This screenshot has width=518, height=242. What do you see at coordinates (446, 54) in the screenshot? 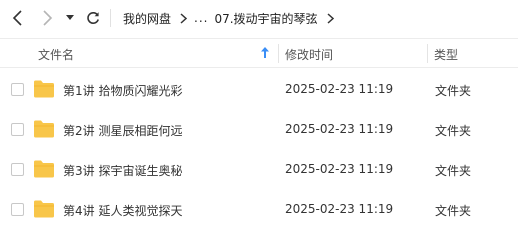
I see `column-header-type: 类型` at bounding box center [446, 54].